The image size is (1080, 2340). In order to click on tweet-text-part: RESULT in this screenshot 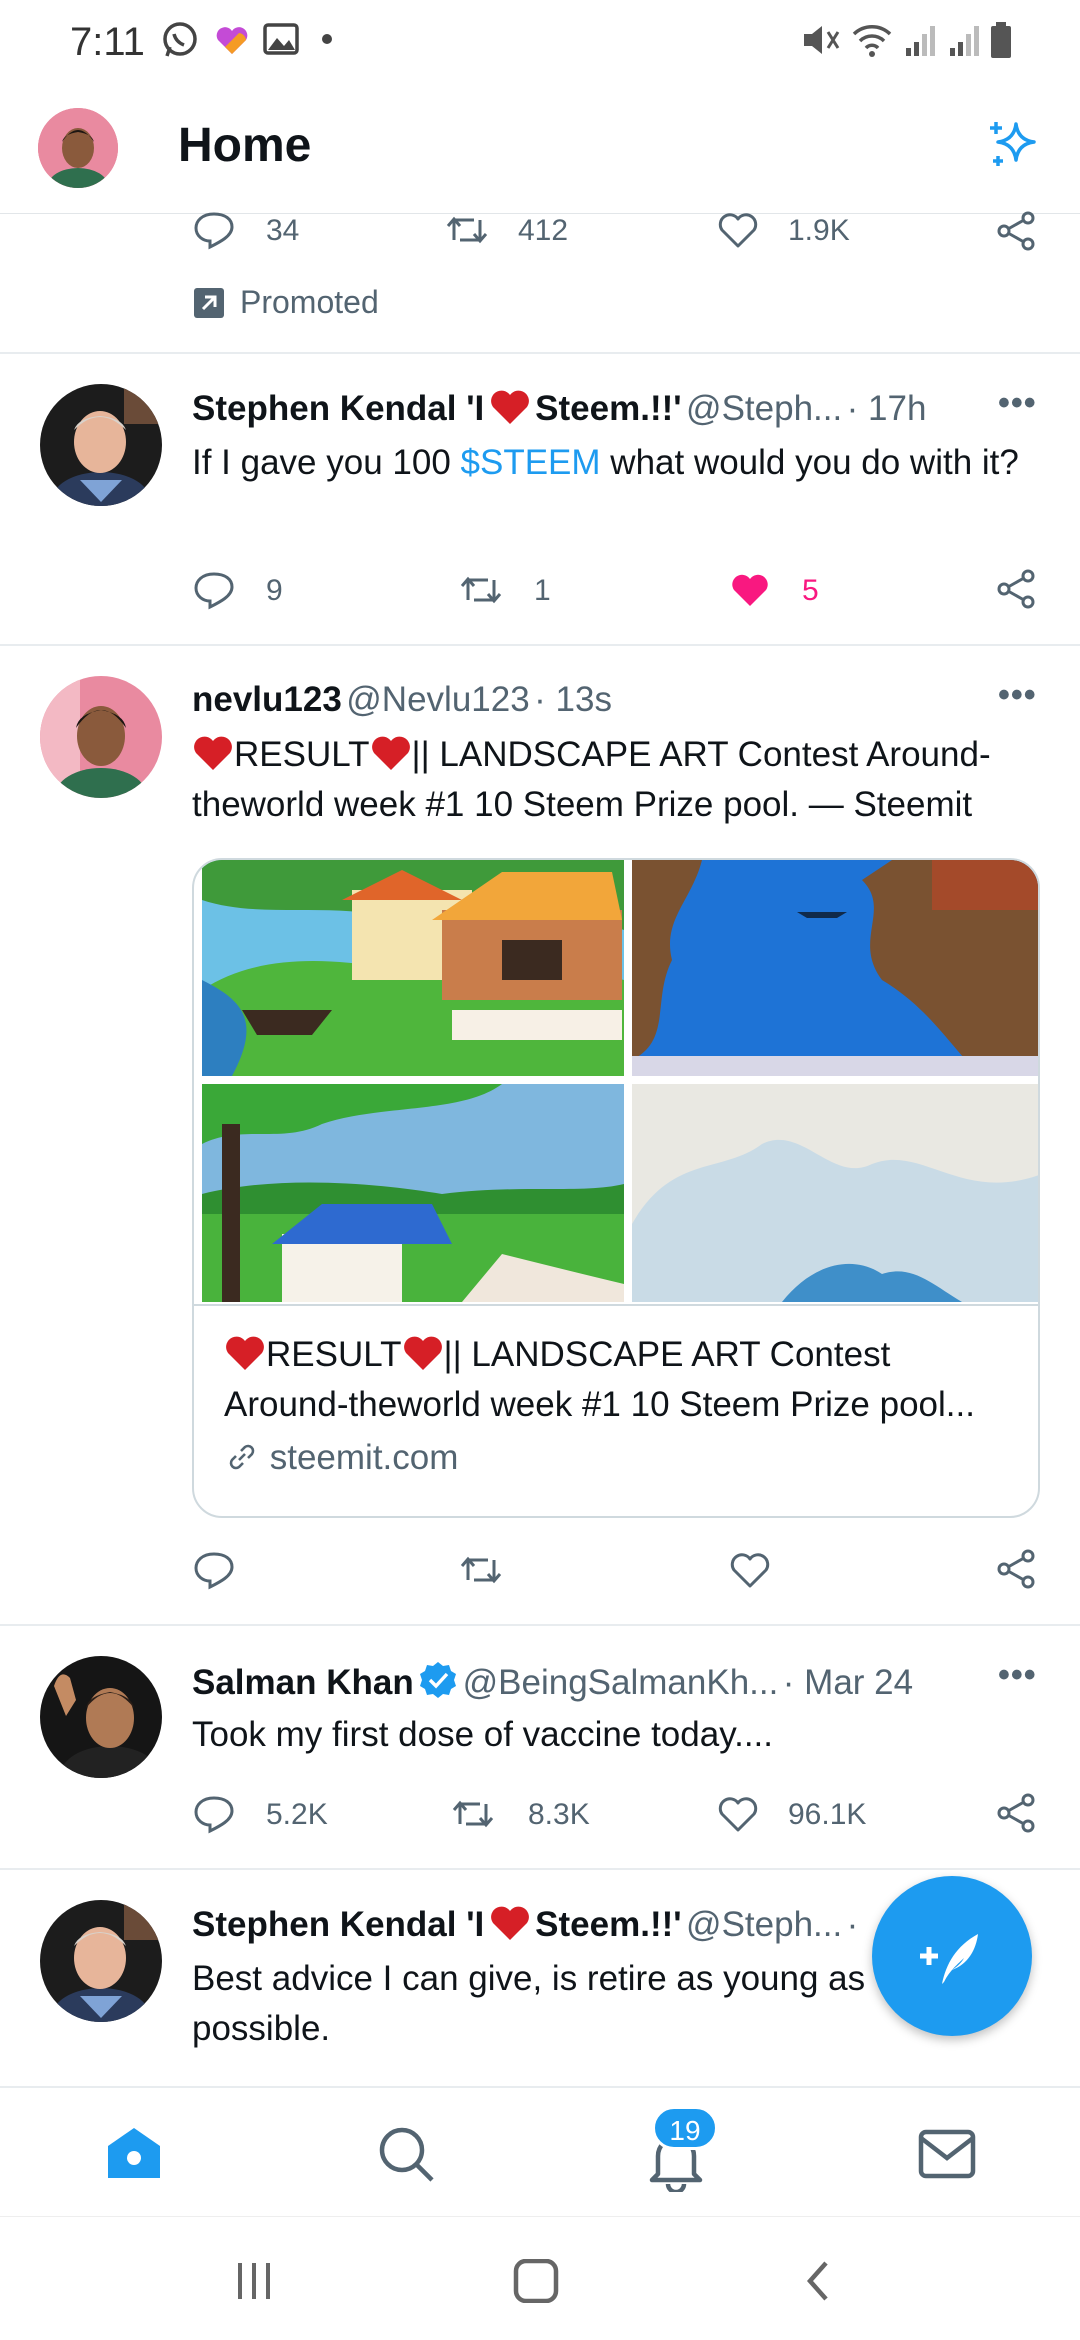, I will do `click(302, 754)`.